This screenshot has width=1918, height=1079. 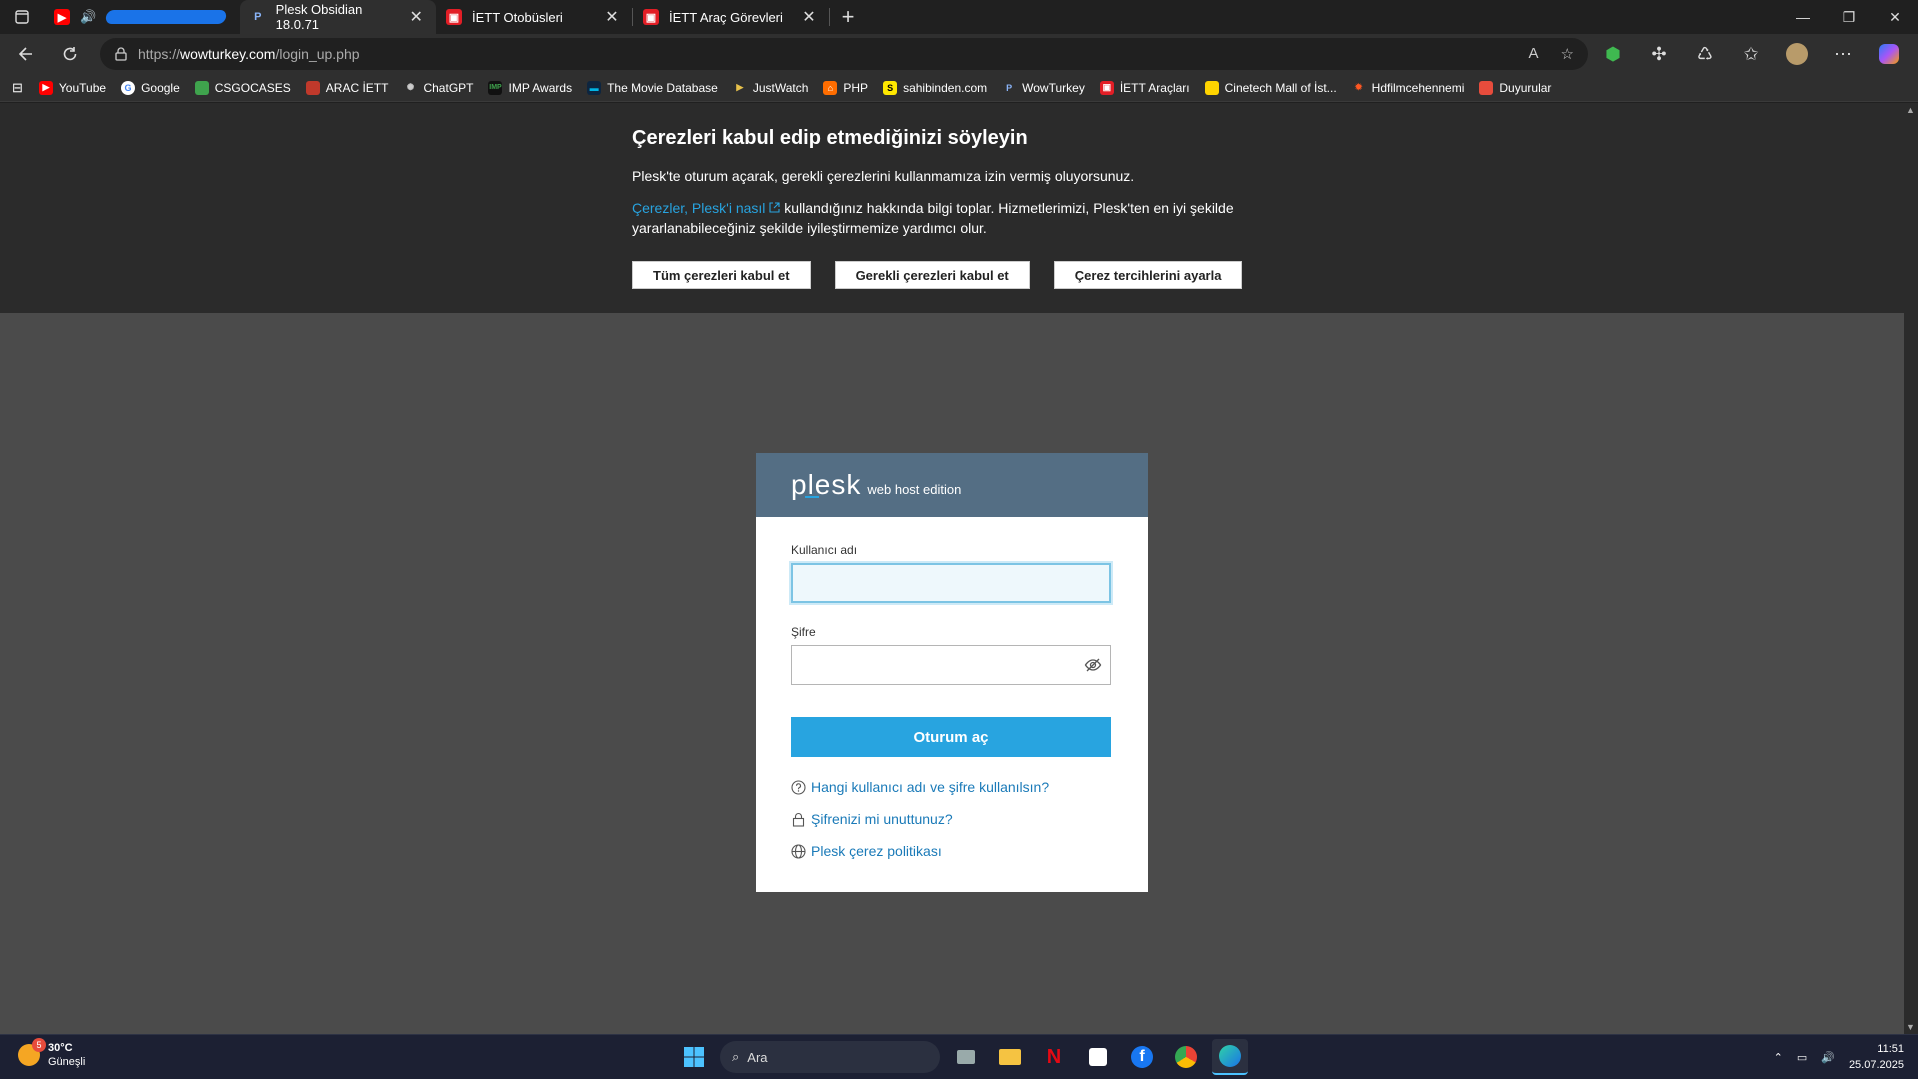 I want to click on speaker-icon: 🔊, so click(x=88, y=17).